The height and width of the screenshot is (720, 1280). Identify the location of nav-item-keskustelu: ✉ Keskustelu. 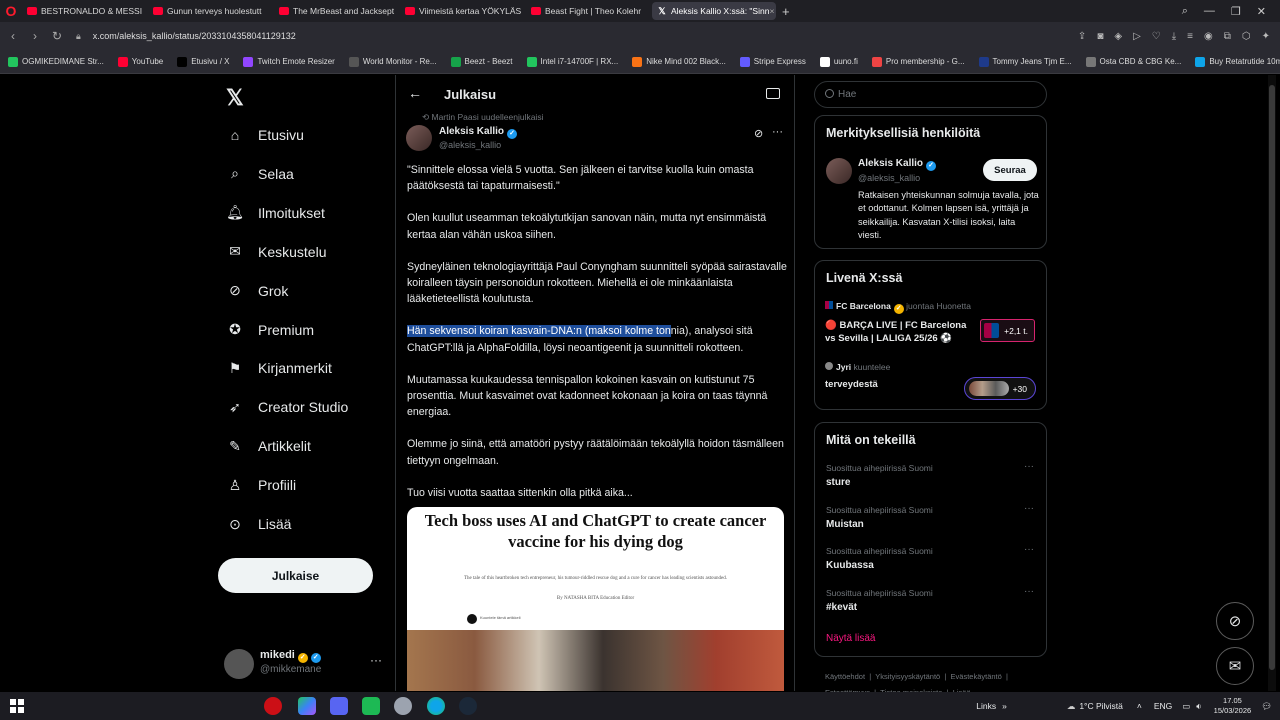
(276, 252).